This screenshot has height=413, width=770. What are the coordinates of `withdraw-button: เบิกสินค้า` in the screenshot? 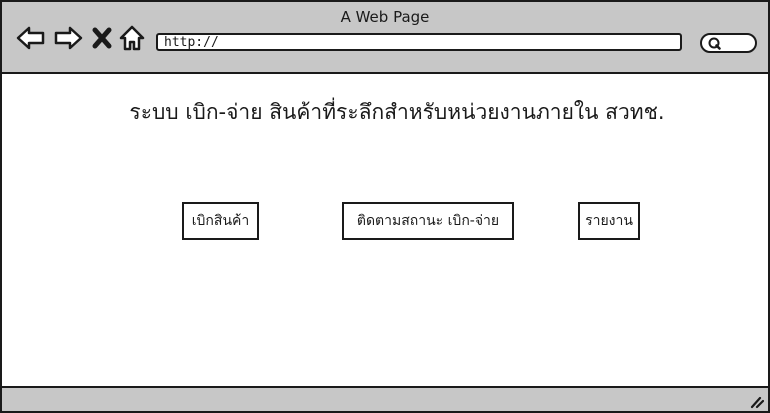 It's located at (220, 221).